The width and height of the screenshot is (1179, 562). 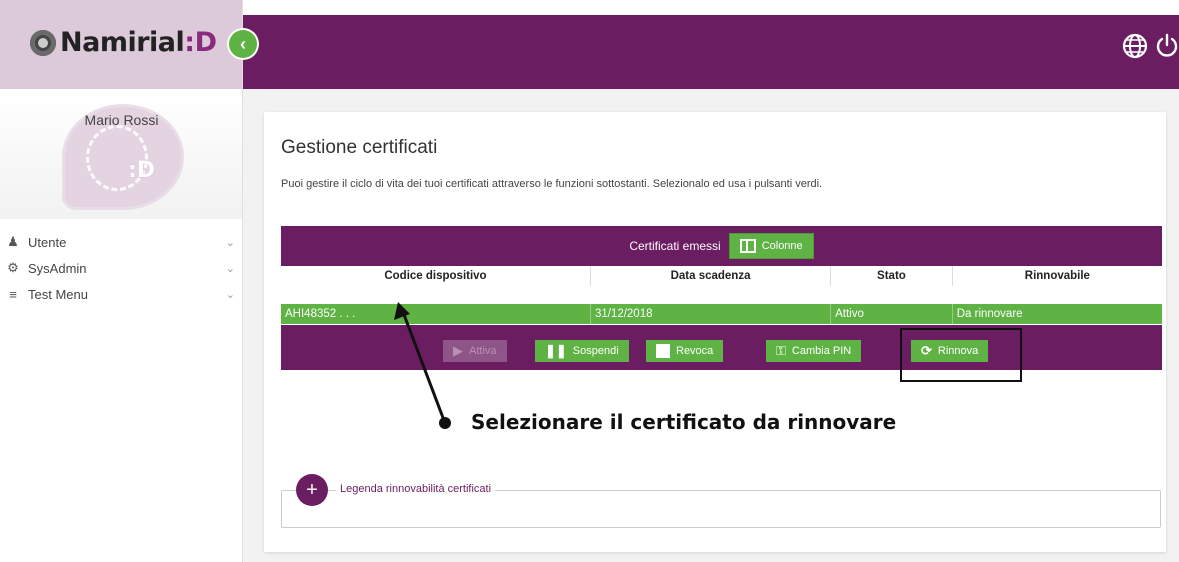 I want to click on collapse-sidebar-button: ‹, so click(x=243, y=44).